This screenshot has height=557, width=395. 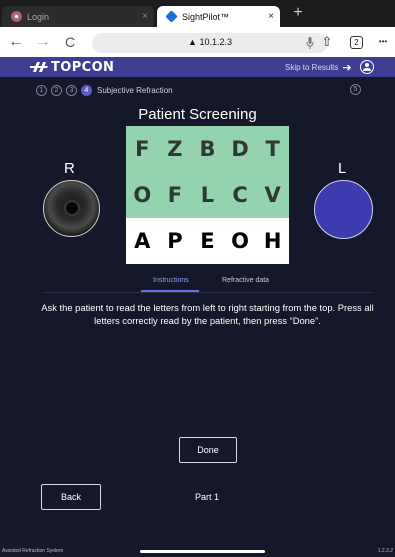 I want to click on browser-tab-strip: Login × SightPilot™ × +, so click(x=197, y=13).